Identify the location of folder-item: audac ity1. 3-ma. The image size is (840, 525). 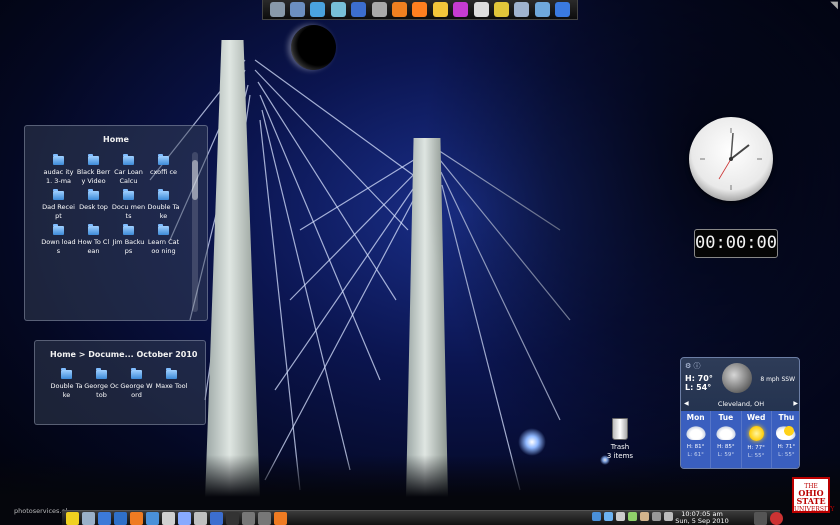
(58, 169).